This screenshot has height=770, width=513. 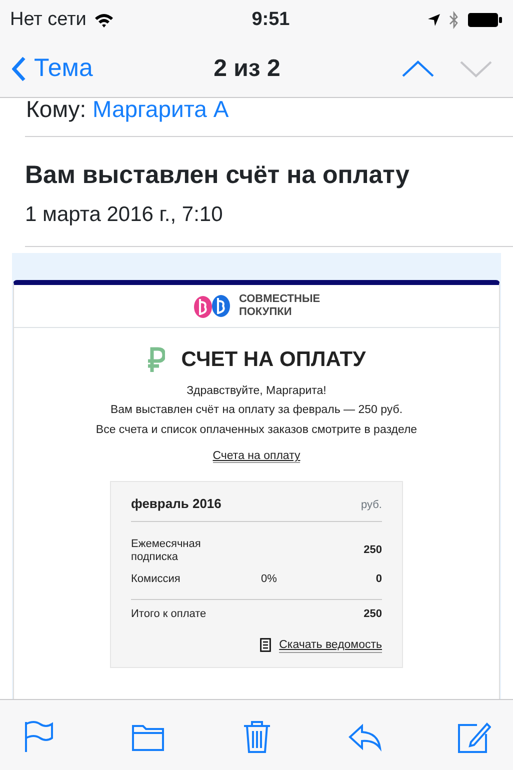 What do you see at coordinates (156, 359) in the screenshot?
I see `ruble-icon` at bounding box center [156, 359].